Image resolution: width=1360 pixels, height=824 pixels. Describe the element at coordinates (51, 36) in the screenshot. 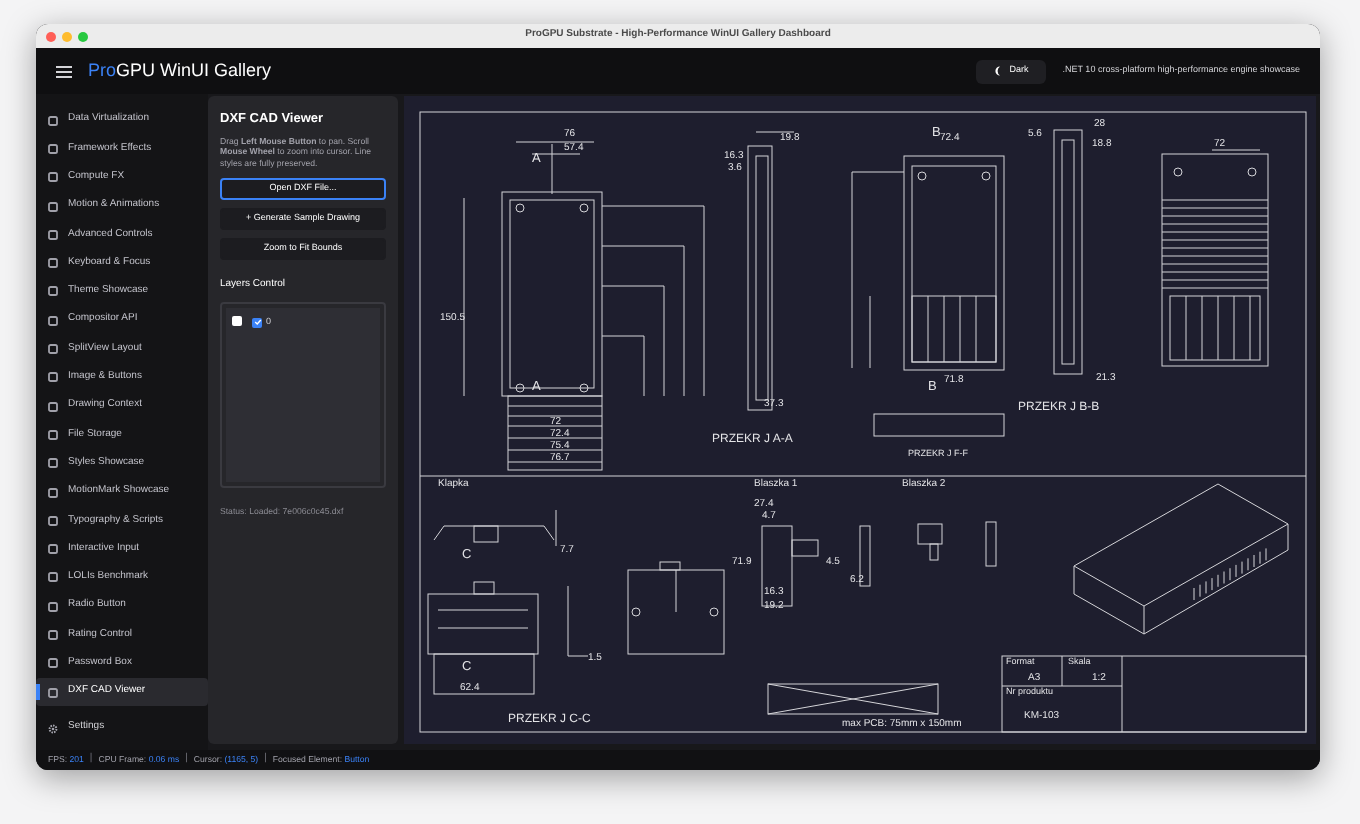

I see `close-button` at that location.